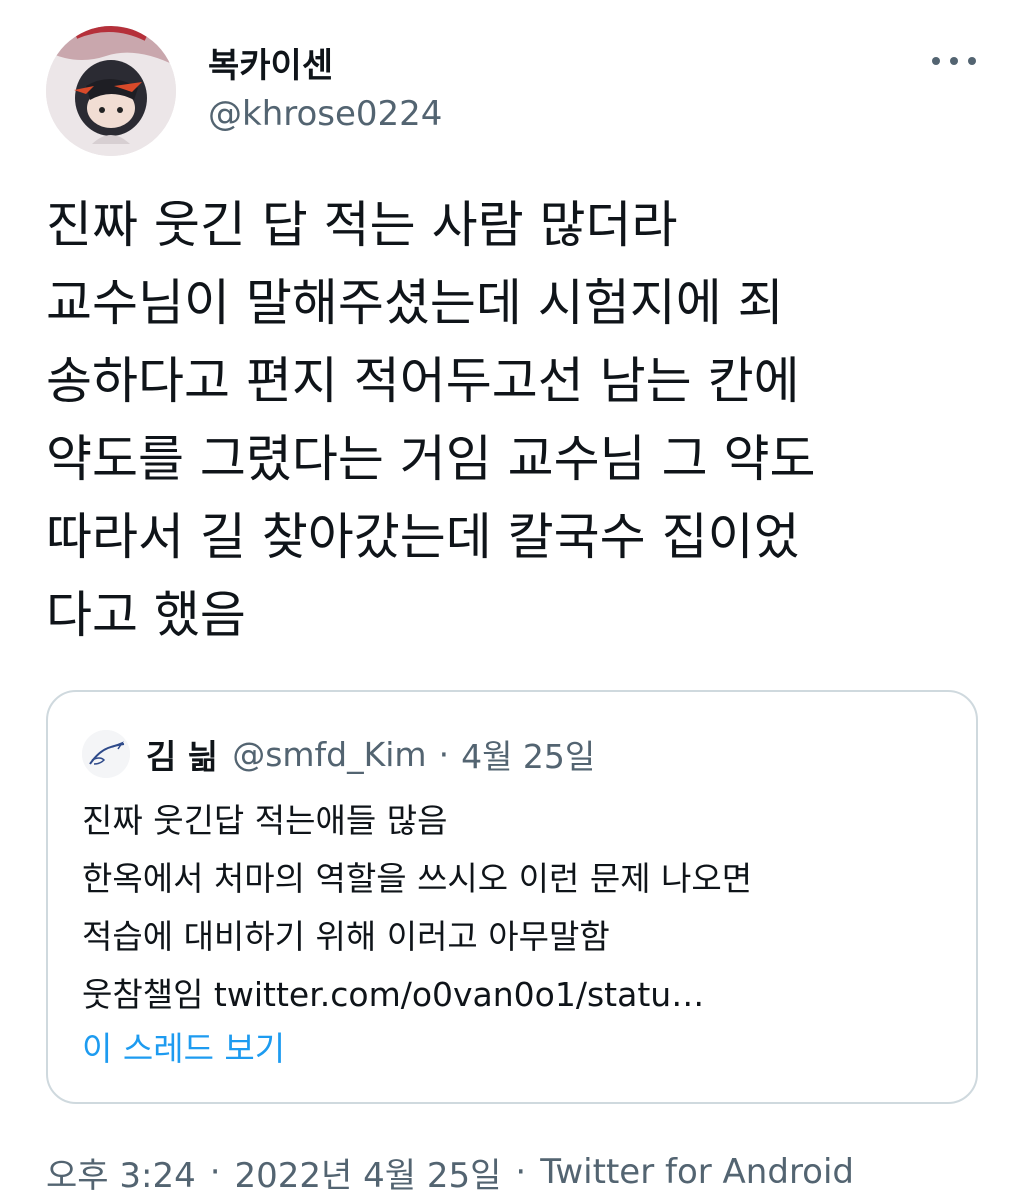  I want to click on tweet-text-line: 송하다고 편지 적어두고선 남는 칸에, so click(423, 381).